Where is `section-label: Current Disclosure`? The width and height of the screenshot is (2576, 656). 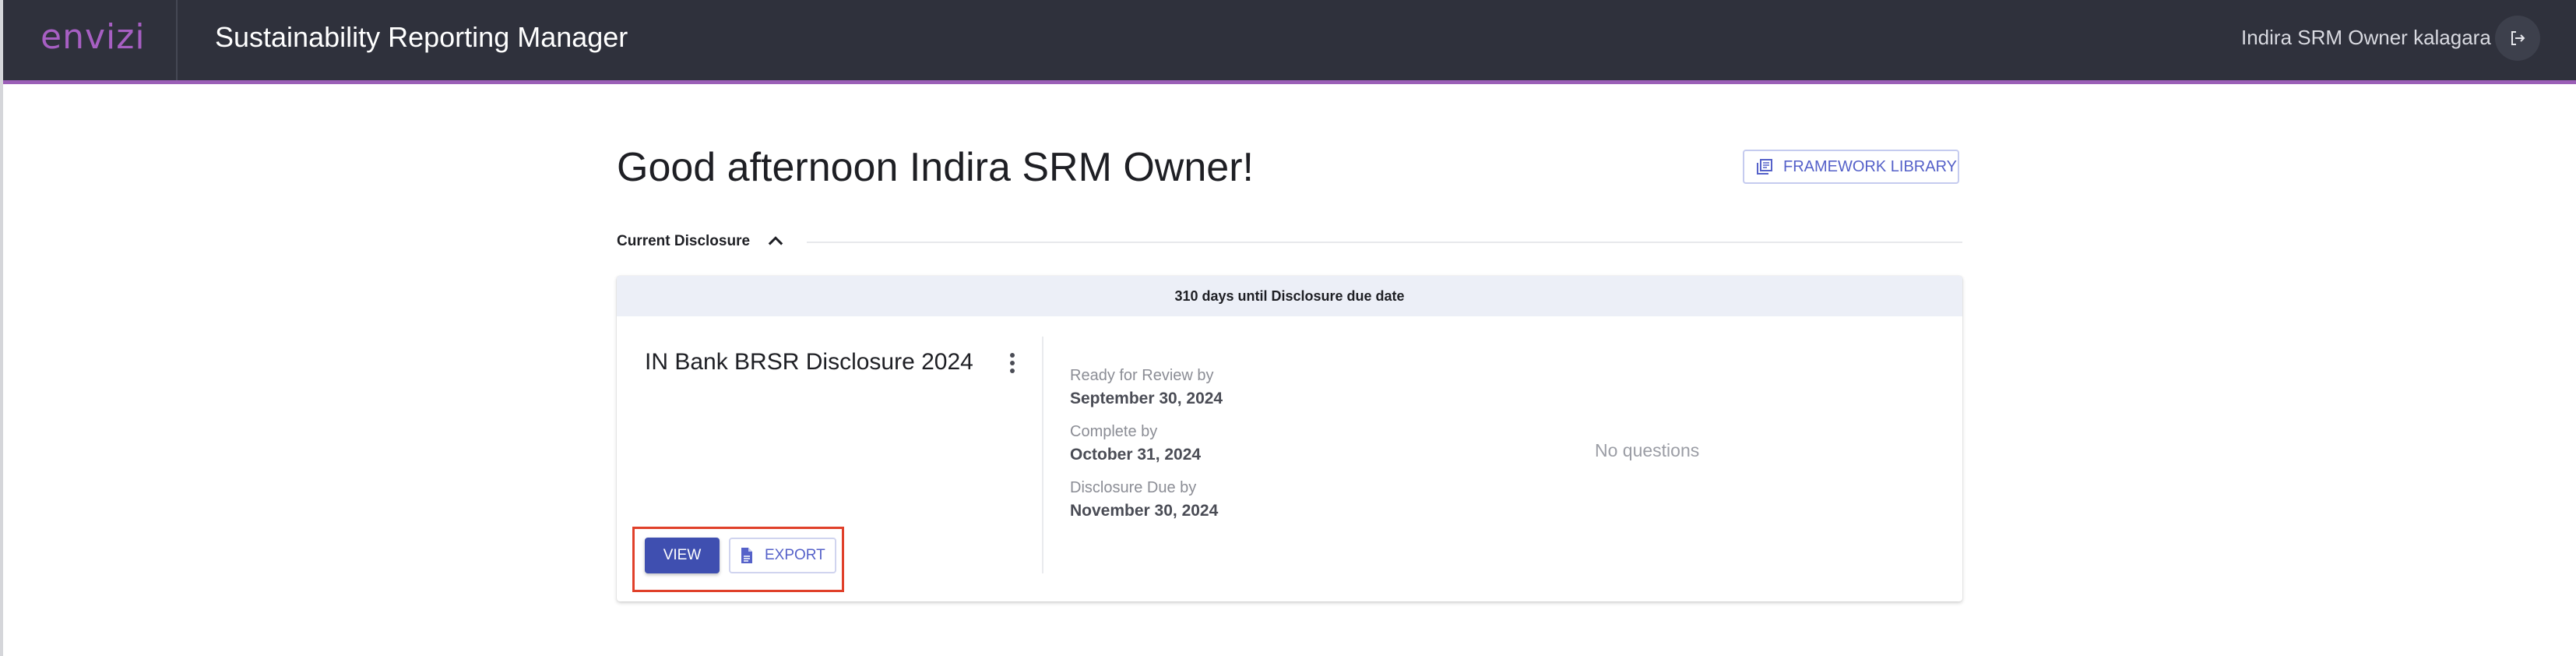
section-label: Current Disclosure is located at coordinates (684, 241).